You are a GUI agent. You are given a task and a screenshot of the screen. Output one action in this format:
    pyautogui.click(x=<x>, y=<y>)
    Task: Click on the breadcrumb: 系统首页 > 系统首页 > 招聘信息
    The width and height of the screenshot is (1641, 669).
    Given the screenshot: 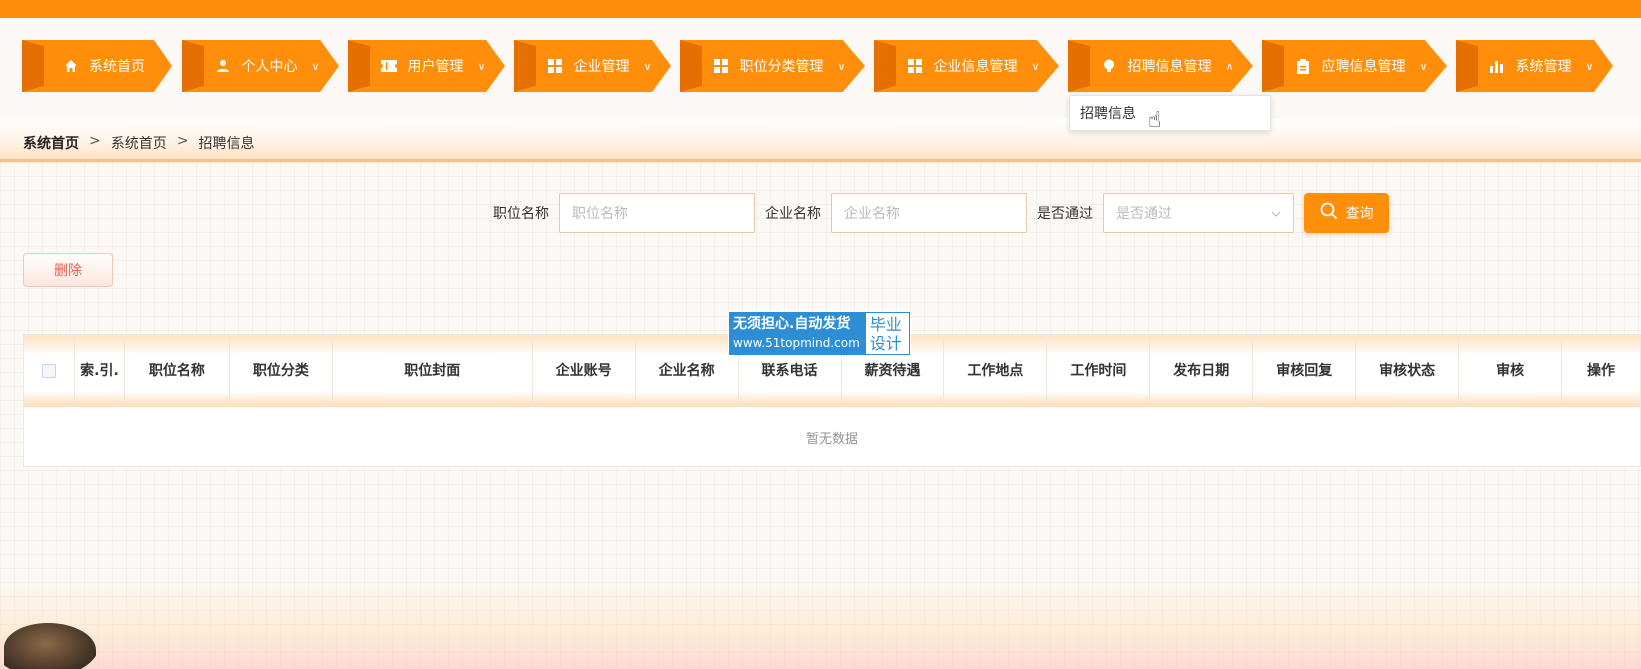 What is the action you would take?
    pyautogui.click(x=138, y=143)
    